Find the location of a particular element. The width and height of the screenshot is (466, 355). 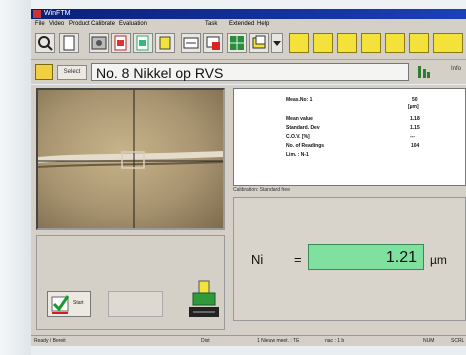

start-button: Start is located at coordinates (69, 304).